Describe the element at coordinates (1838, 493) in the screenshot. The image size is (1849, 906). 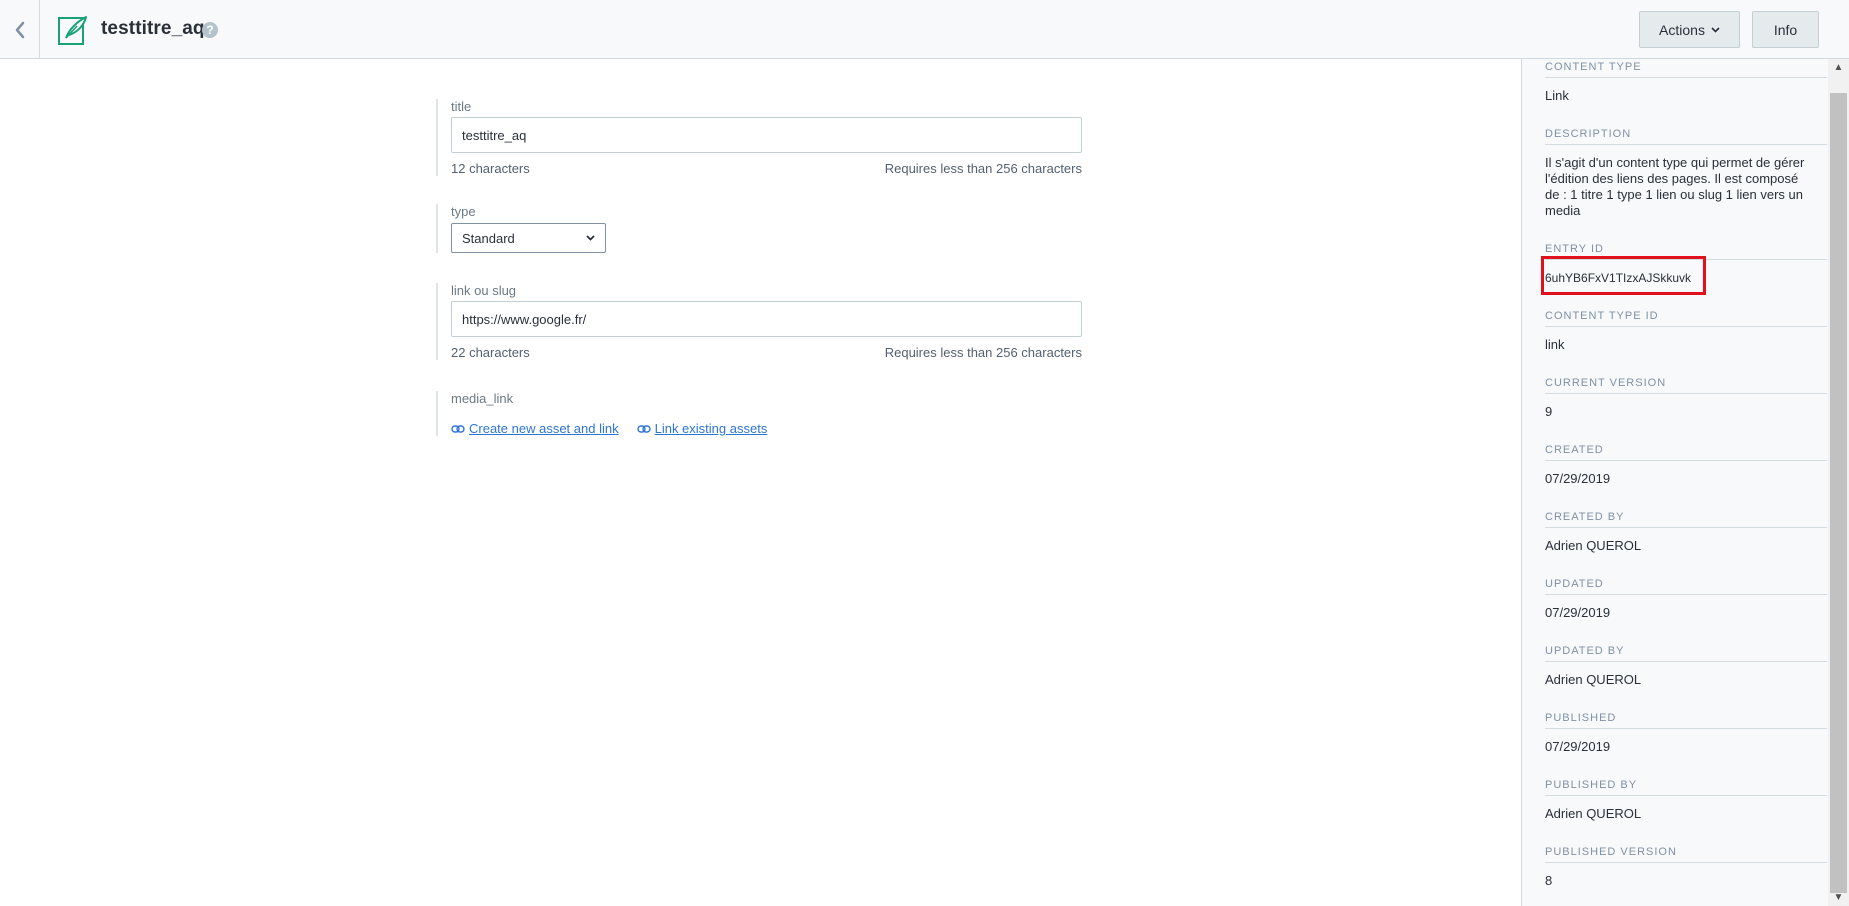
I see `scrollbar-thumb` at that location.